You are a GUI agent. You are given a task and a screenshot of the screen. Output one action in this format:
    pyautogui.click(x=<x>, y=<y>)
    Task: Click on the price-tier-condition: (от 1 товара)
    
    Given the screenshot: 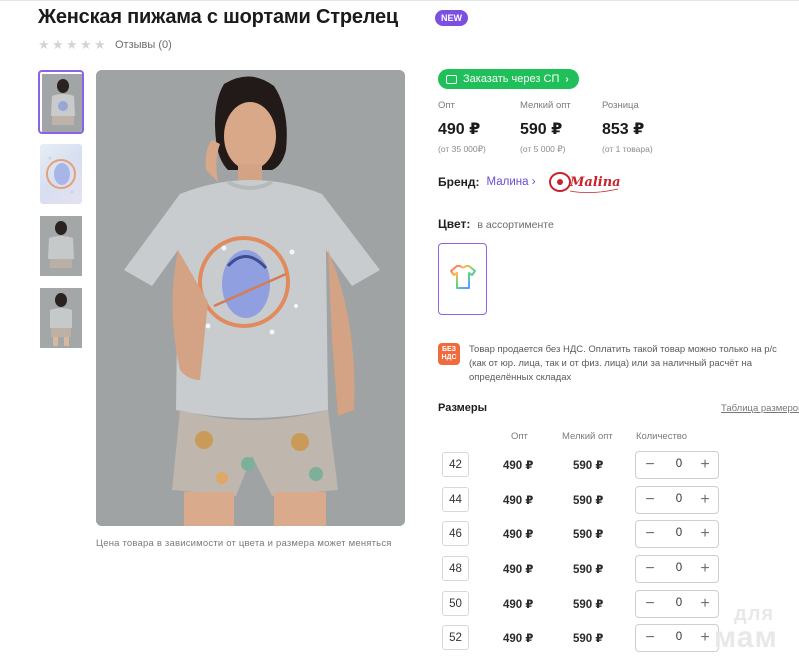 What is the action you would take?
    pyautogui.click(x=627, y=149)
    